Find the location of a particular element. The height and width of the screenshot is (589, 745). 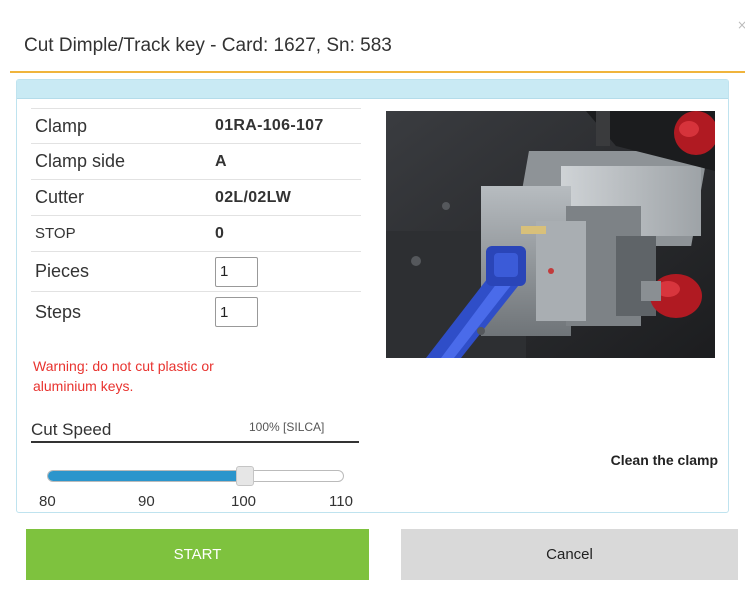

param-row-steps: Steps is located at coordinates (196, 312).